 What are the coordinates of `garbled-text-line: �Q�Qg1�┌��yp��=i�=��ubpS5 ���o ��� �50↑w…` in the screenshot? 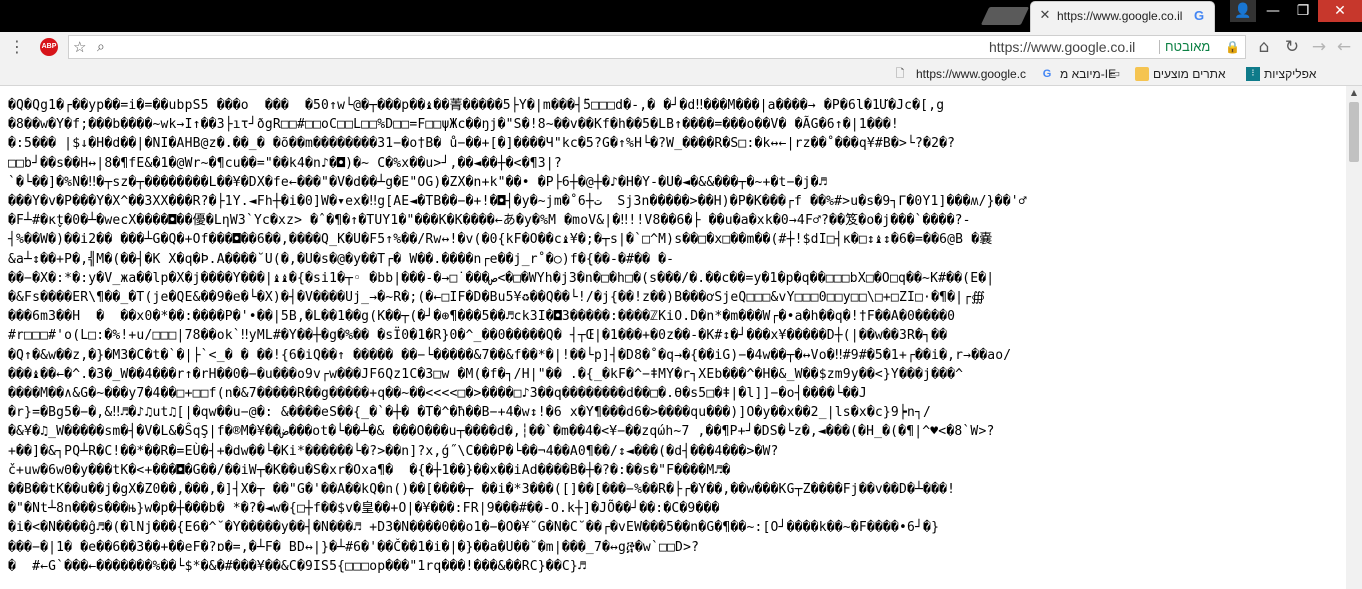 It's located at (476, 105).